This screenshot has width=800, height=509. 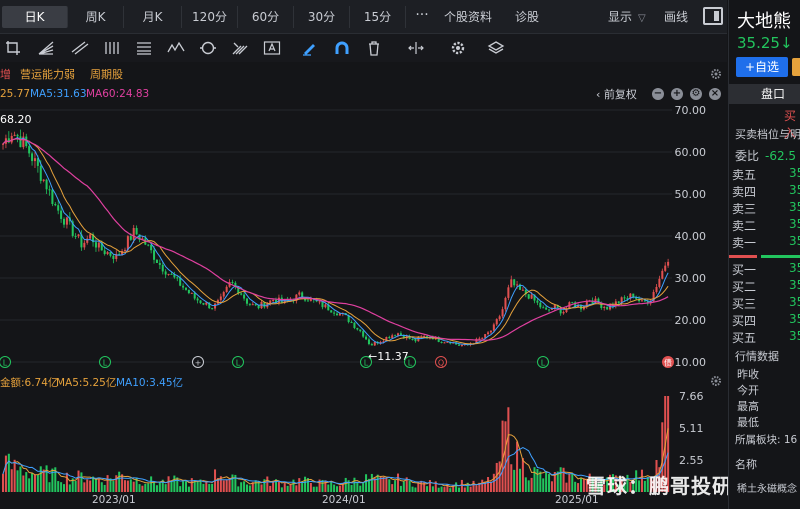 I want to click on order-ratio: 委比 -62.5, so click(x=765, y=155).